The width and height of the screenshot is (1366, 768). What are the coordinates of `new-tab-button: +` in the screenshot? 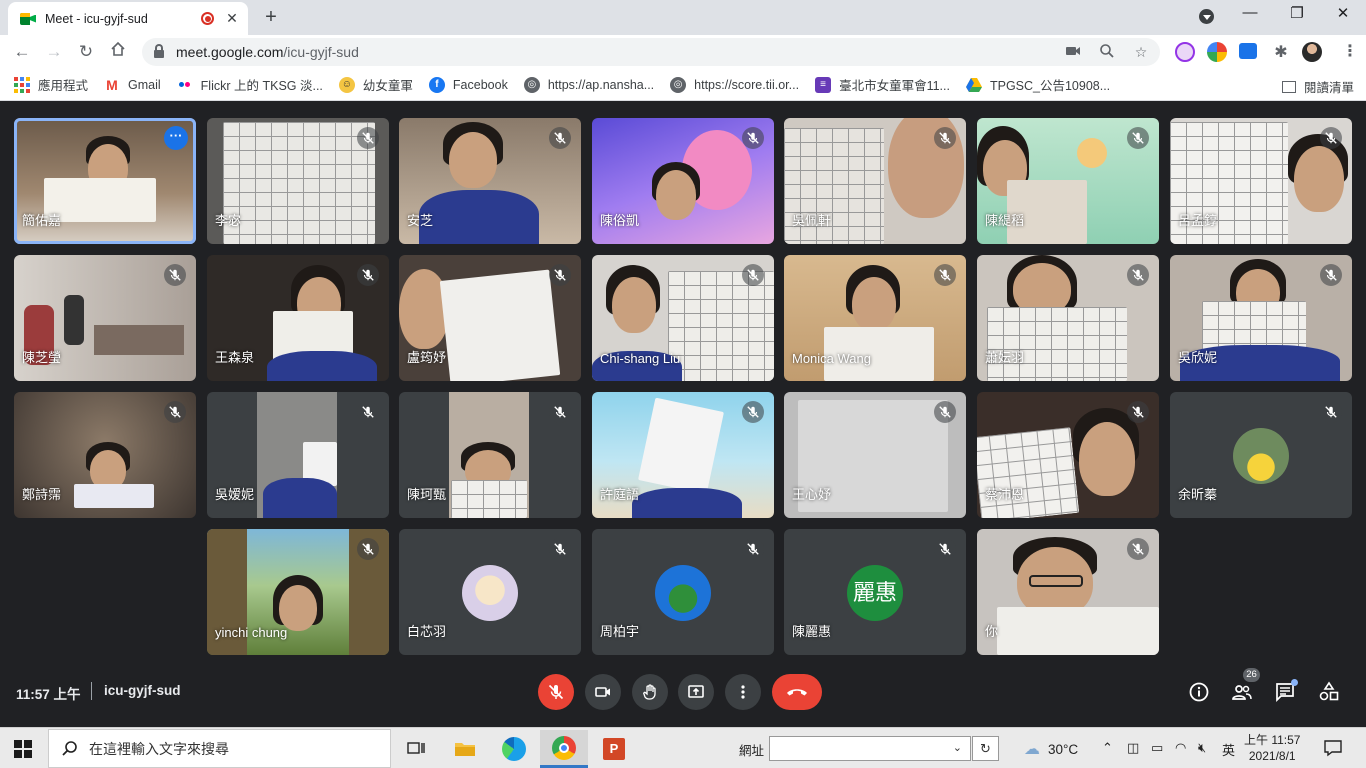 It's located at (271, 17).